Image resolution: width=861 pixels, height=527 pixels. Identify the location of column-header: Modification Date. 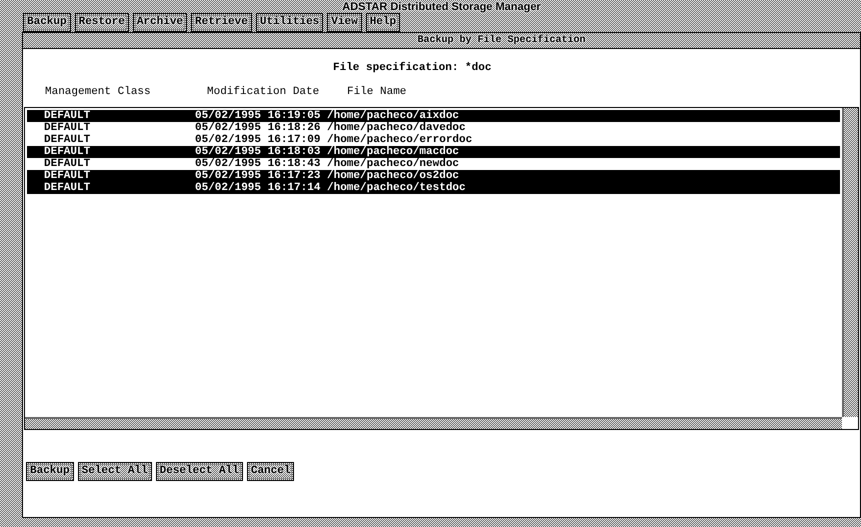
(263, 93).